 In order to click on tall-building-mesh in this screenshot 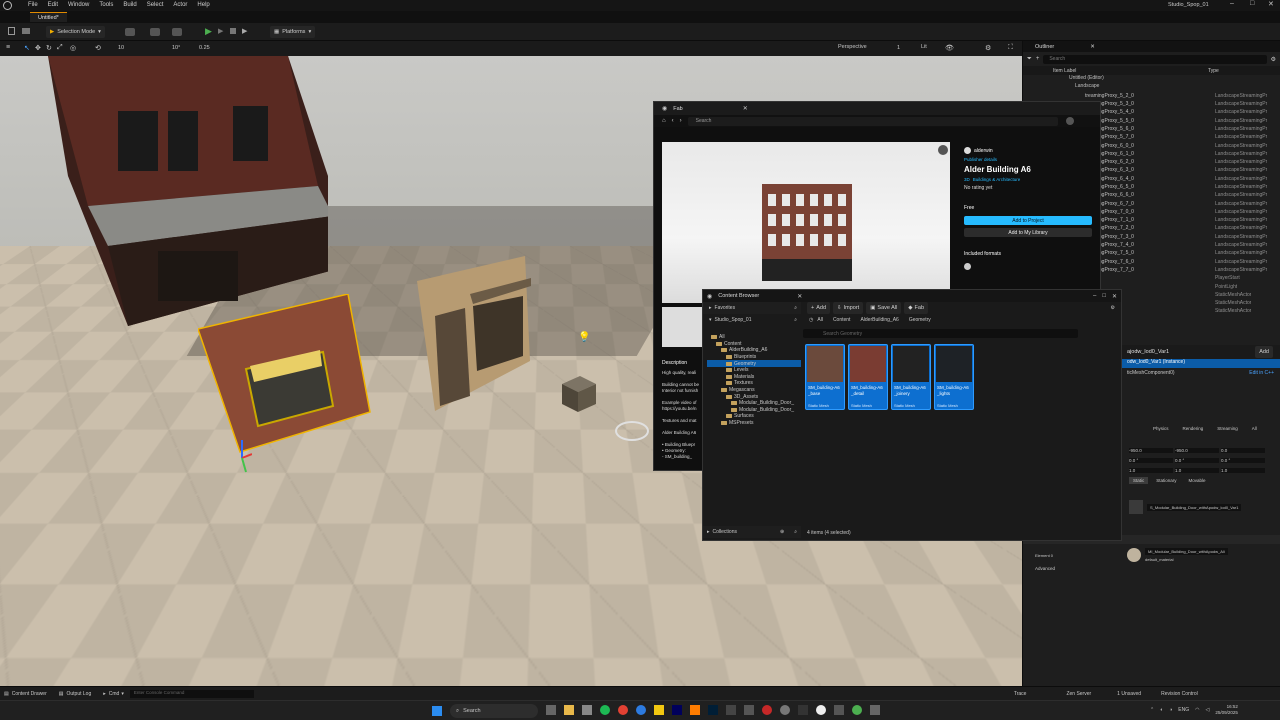, I will do `click(198, 191)`.